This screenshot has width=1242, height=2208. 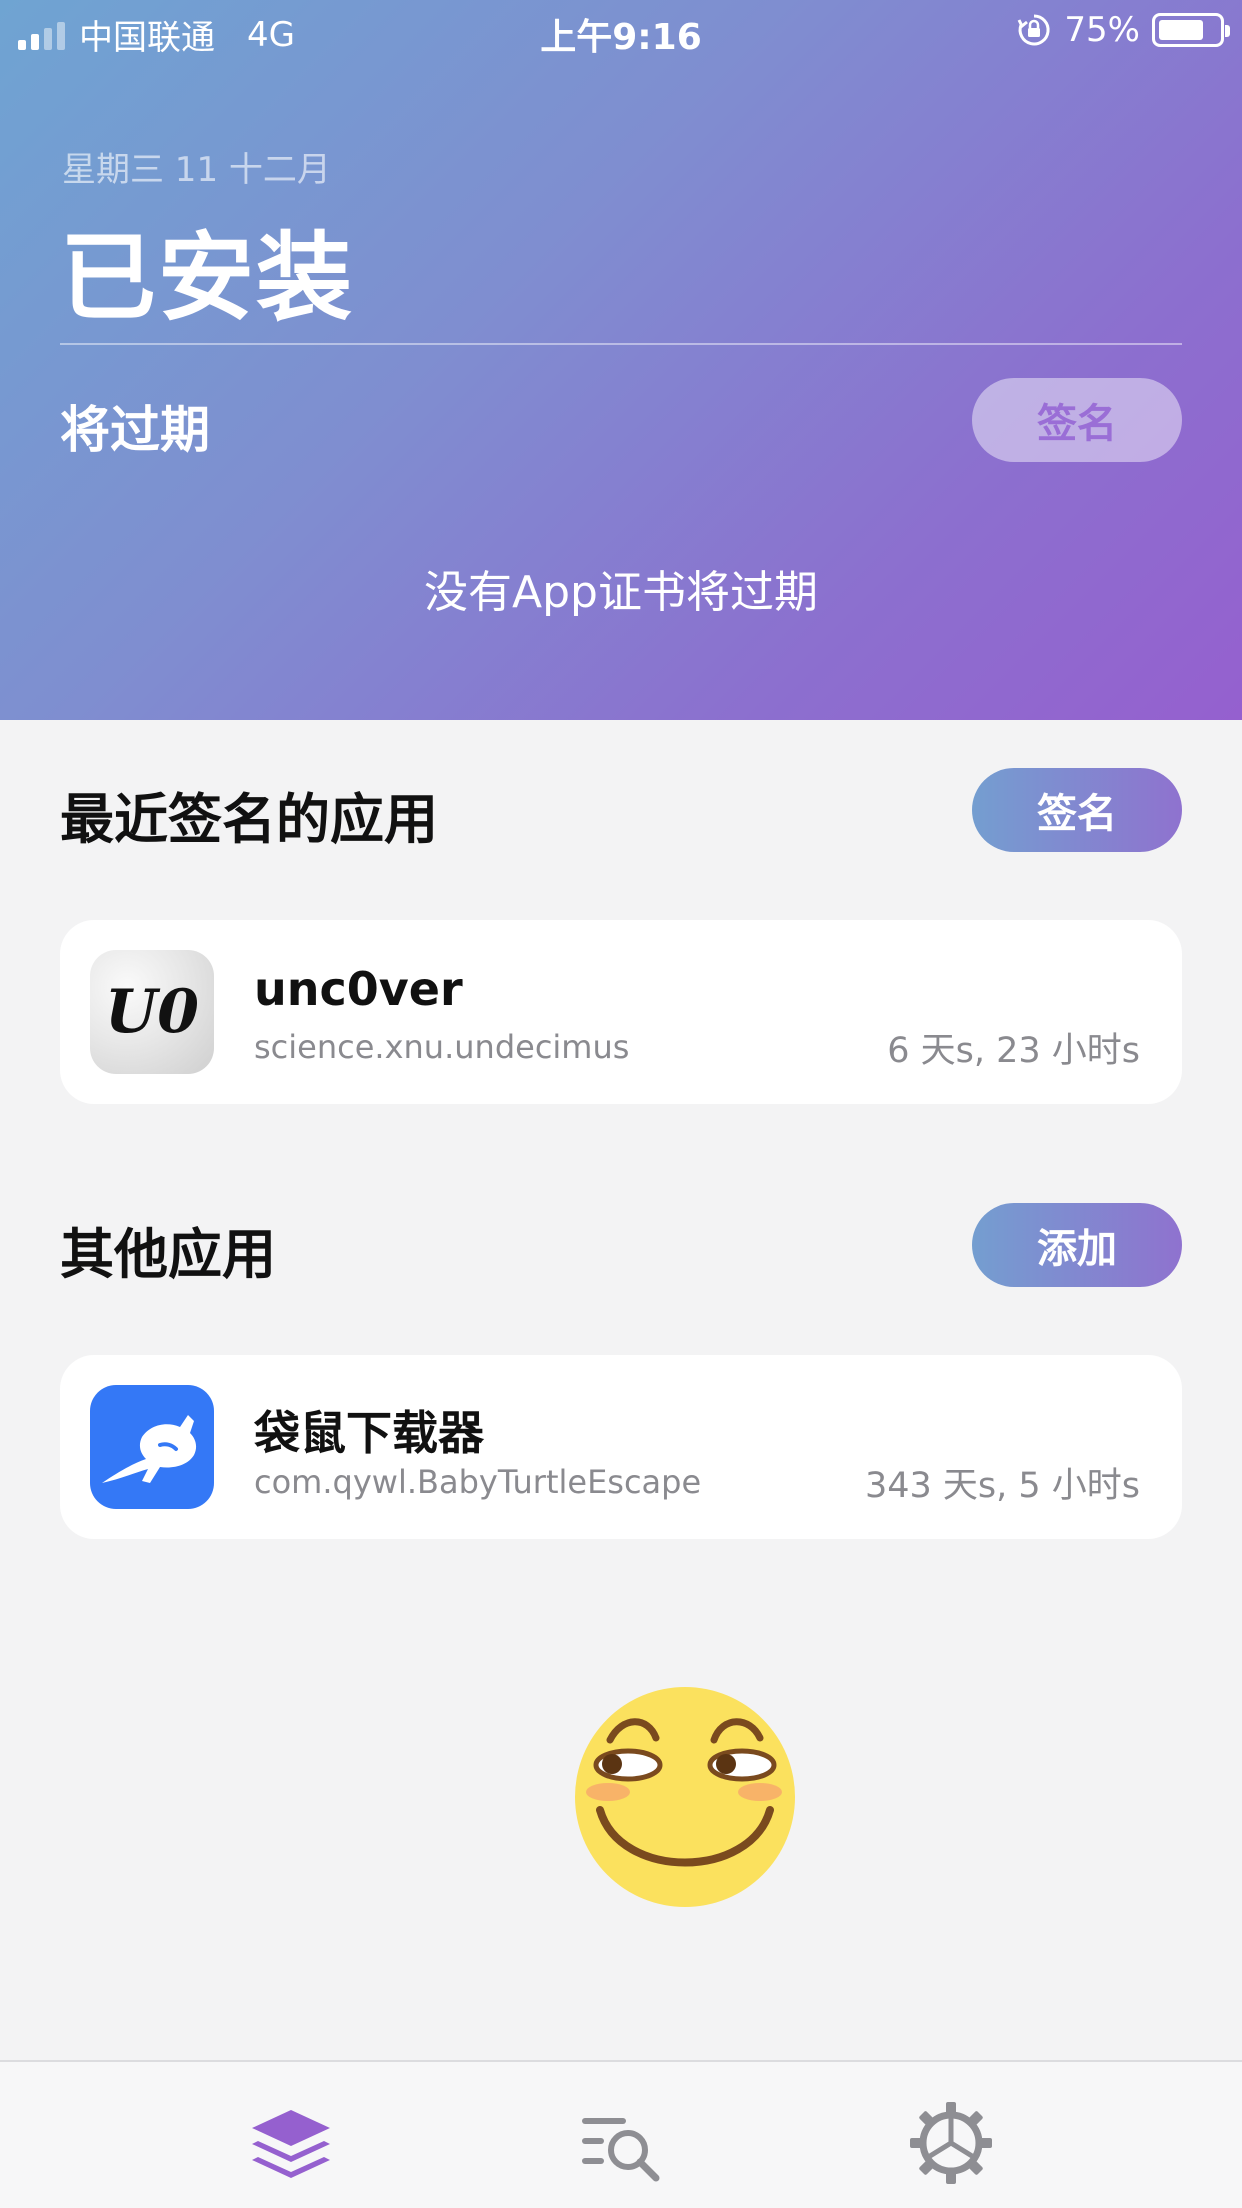 What do you see at coordinates (685, 1797) in the screenshot?
I see `smirking-face-emoji` at bounding box center [685, 1797].